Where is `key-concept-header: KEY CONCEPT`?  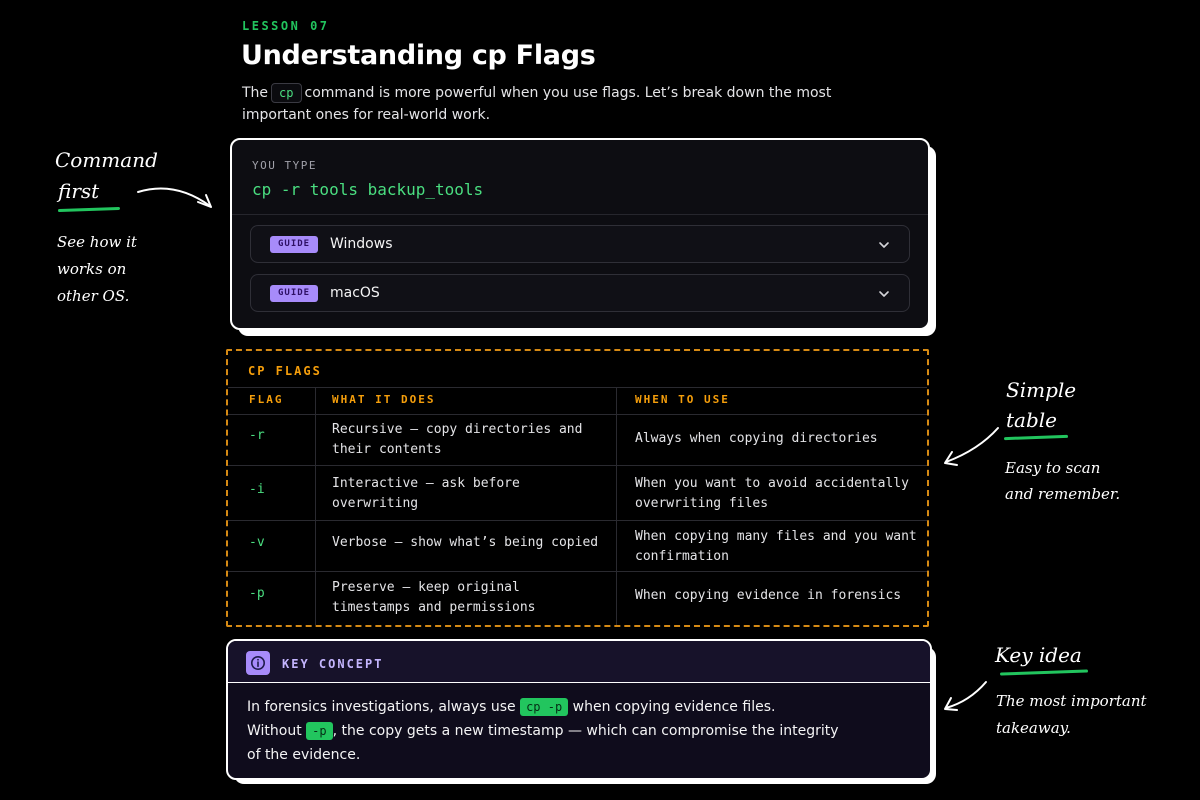 key-concept-header: KEY CONCEPT is located at coordinates (579, 662).